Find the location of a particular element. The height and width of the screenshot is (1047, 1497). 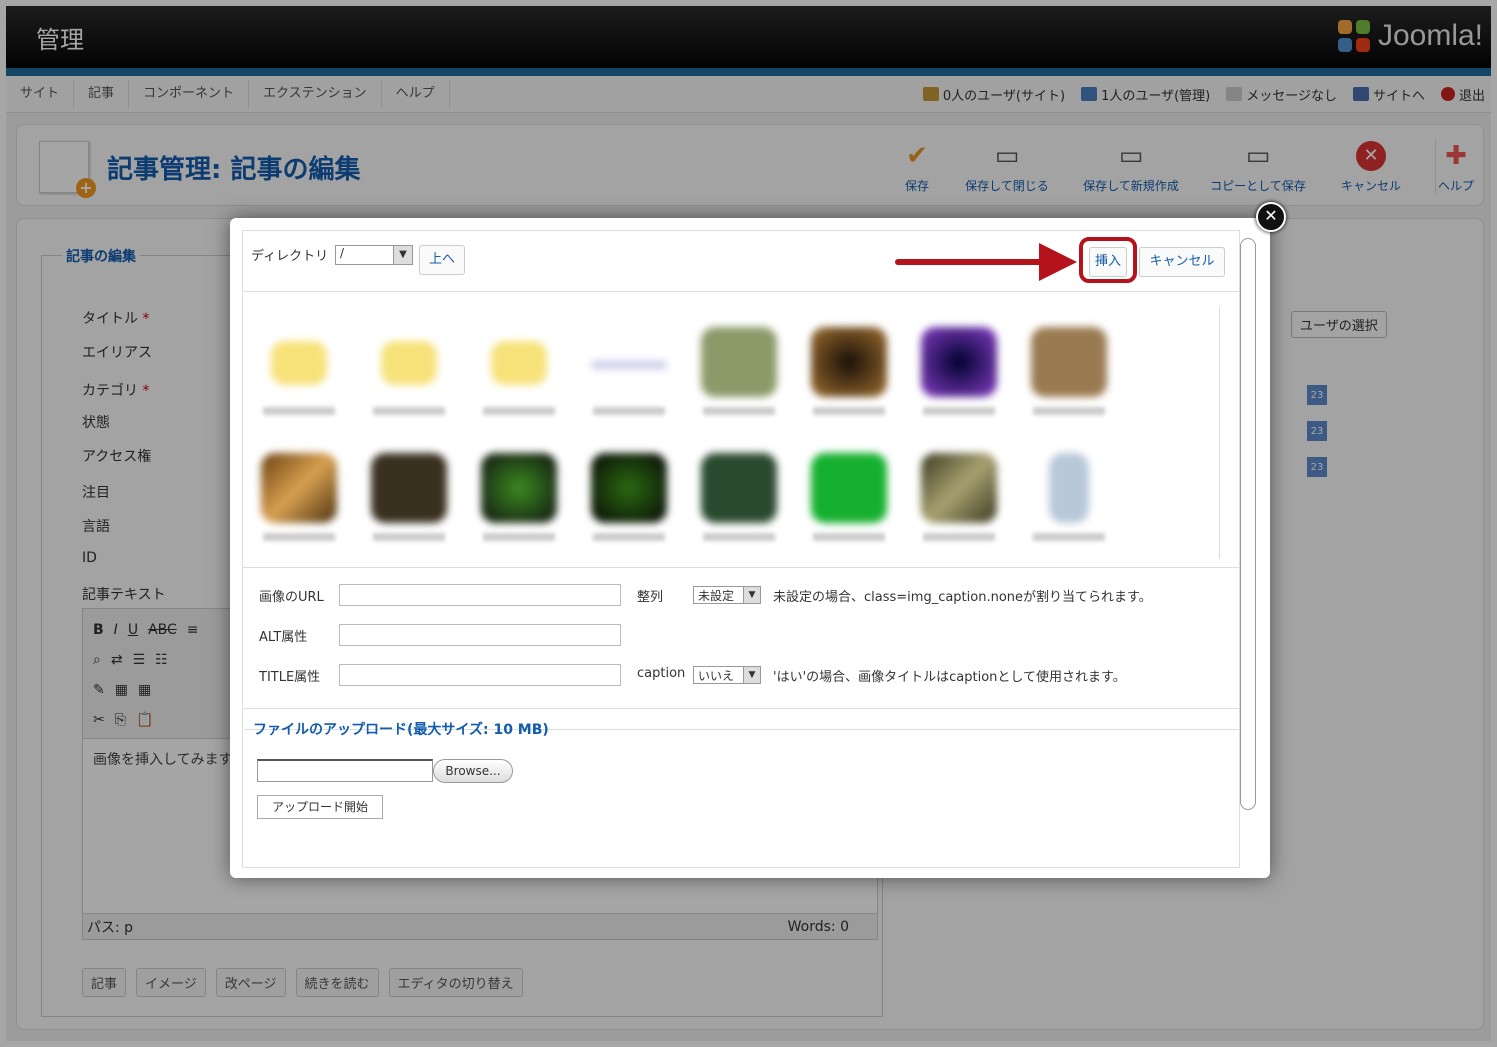

close-icon: ✕ is located at coordinates (1271, 217).